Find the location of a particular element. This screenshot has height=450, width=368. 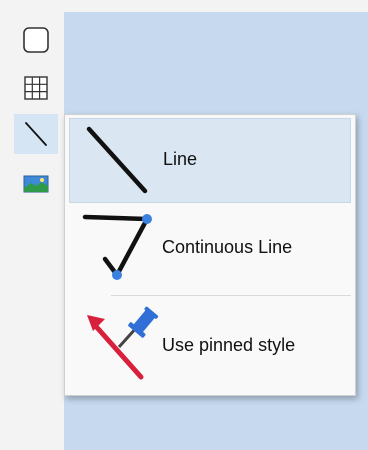

menu-item-continuous-line: Continuous Line is located at coordinates (210, 248).